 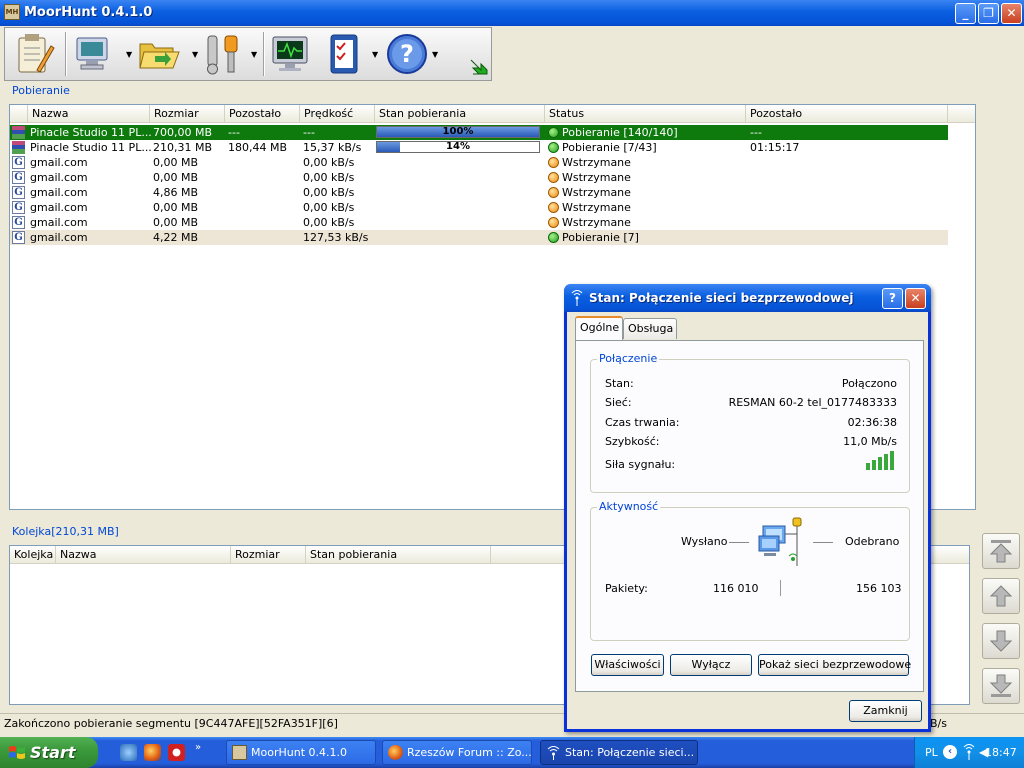 I want to click on wireless-tray-icon, so click(x=969, y=752).